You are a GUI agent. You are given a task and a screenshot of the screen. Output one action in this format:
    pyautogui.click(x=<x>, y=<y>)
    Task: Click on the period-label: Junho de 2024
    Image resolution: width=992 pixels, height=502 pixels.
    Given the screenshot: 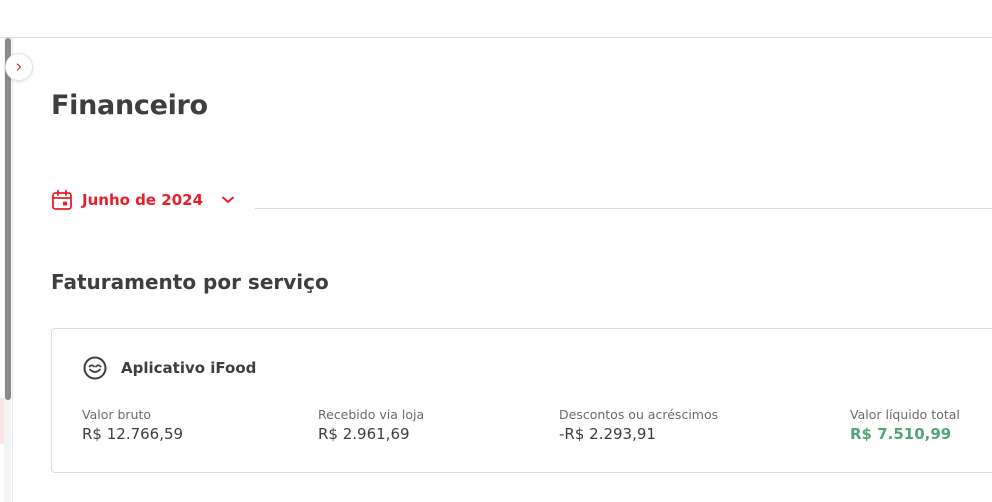 What is the action you would take?
    pyautogui.click(x=143, y=200)
    